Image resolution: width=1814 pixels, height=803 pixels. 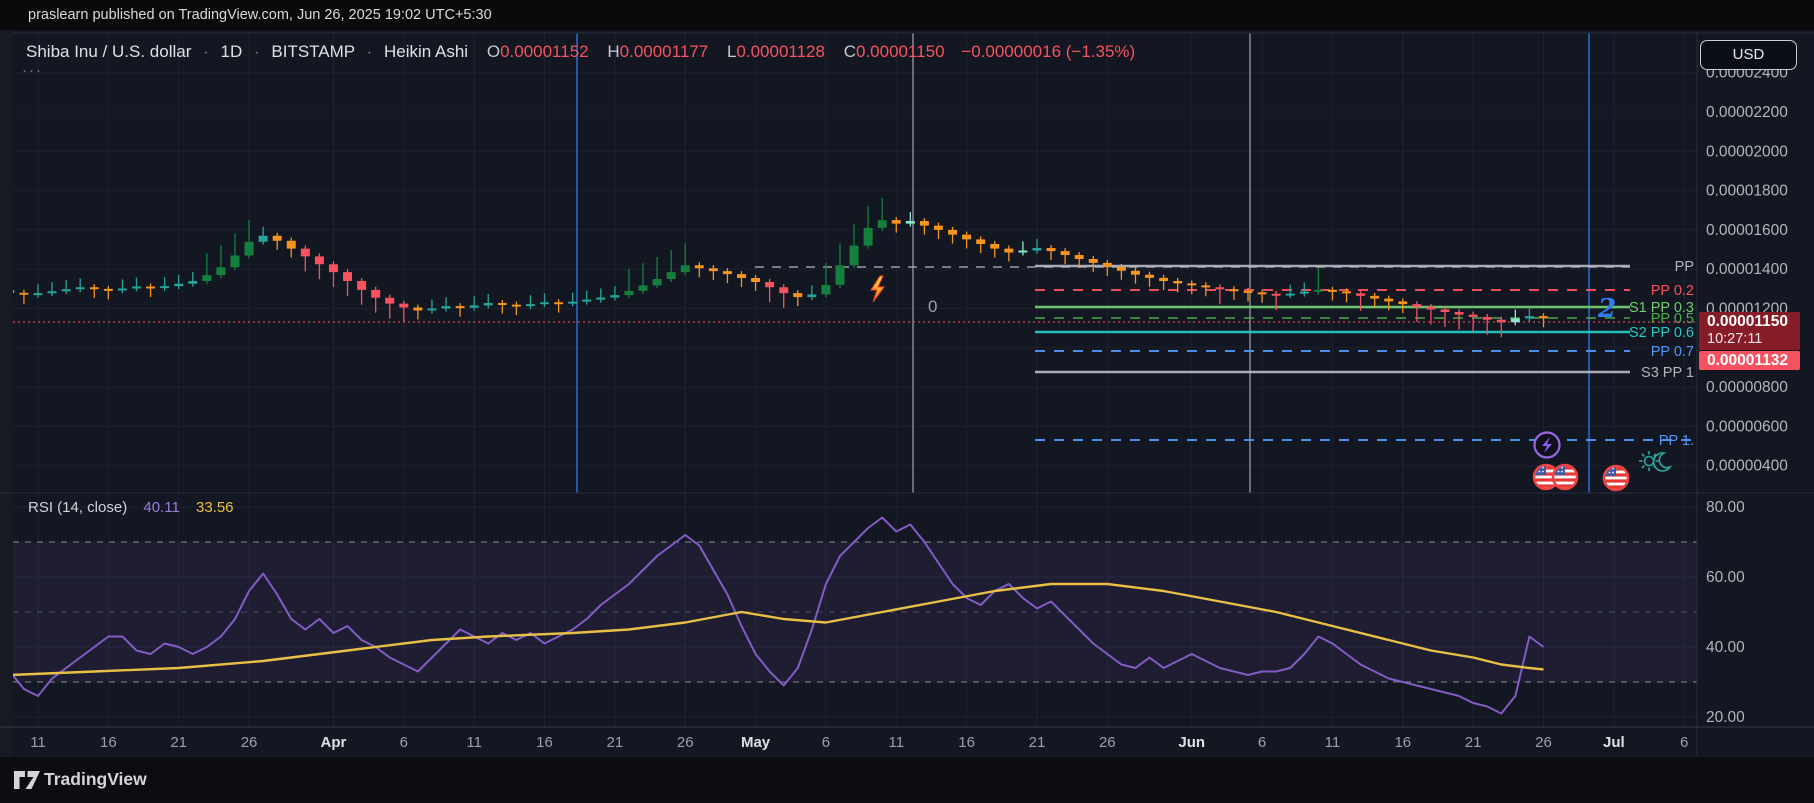 What do you see at coordinates (877, 289) in the screenshot?
I see `lightning-marker-icon` at bounding box center [877, 289].